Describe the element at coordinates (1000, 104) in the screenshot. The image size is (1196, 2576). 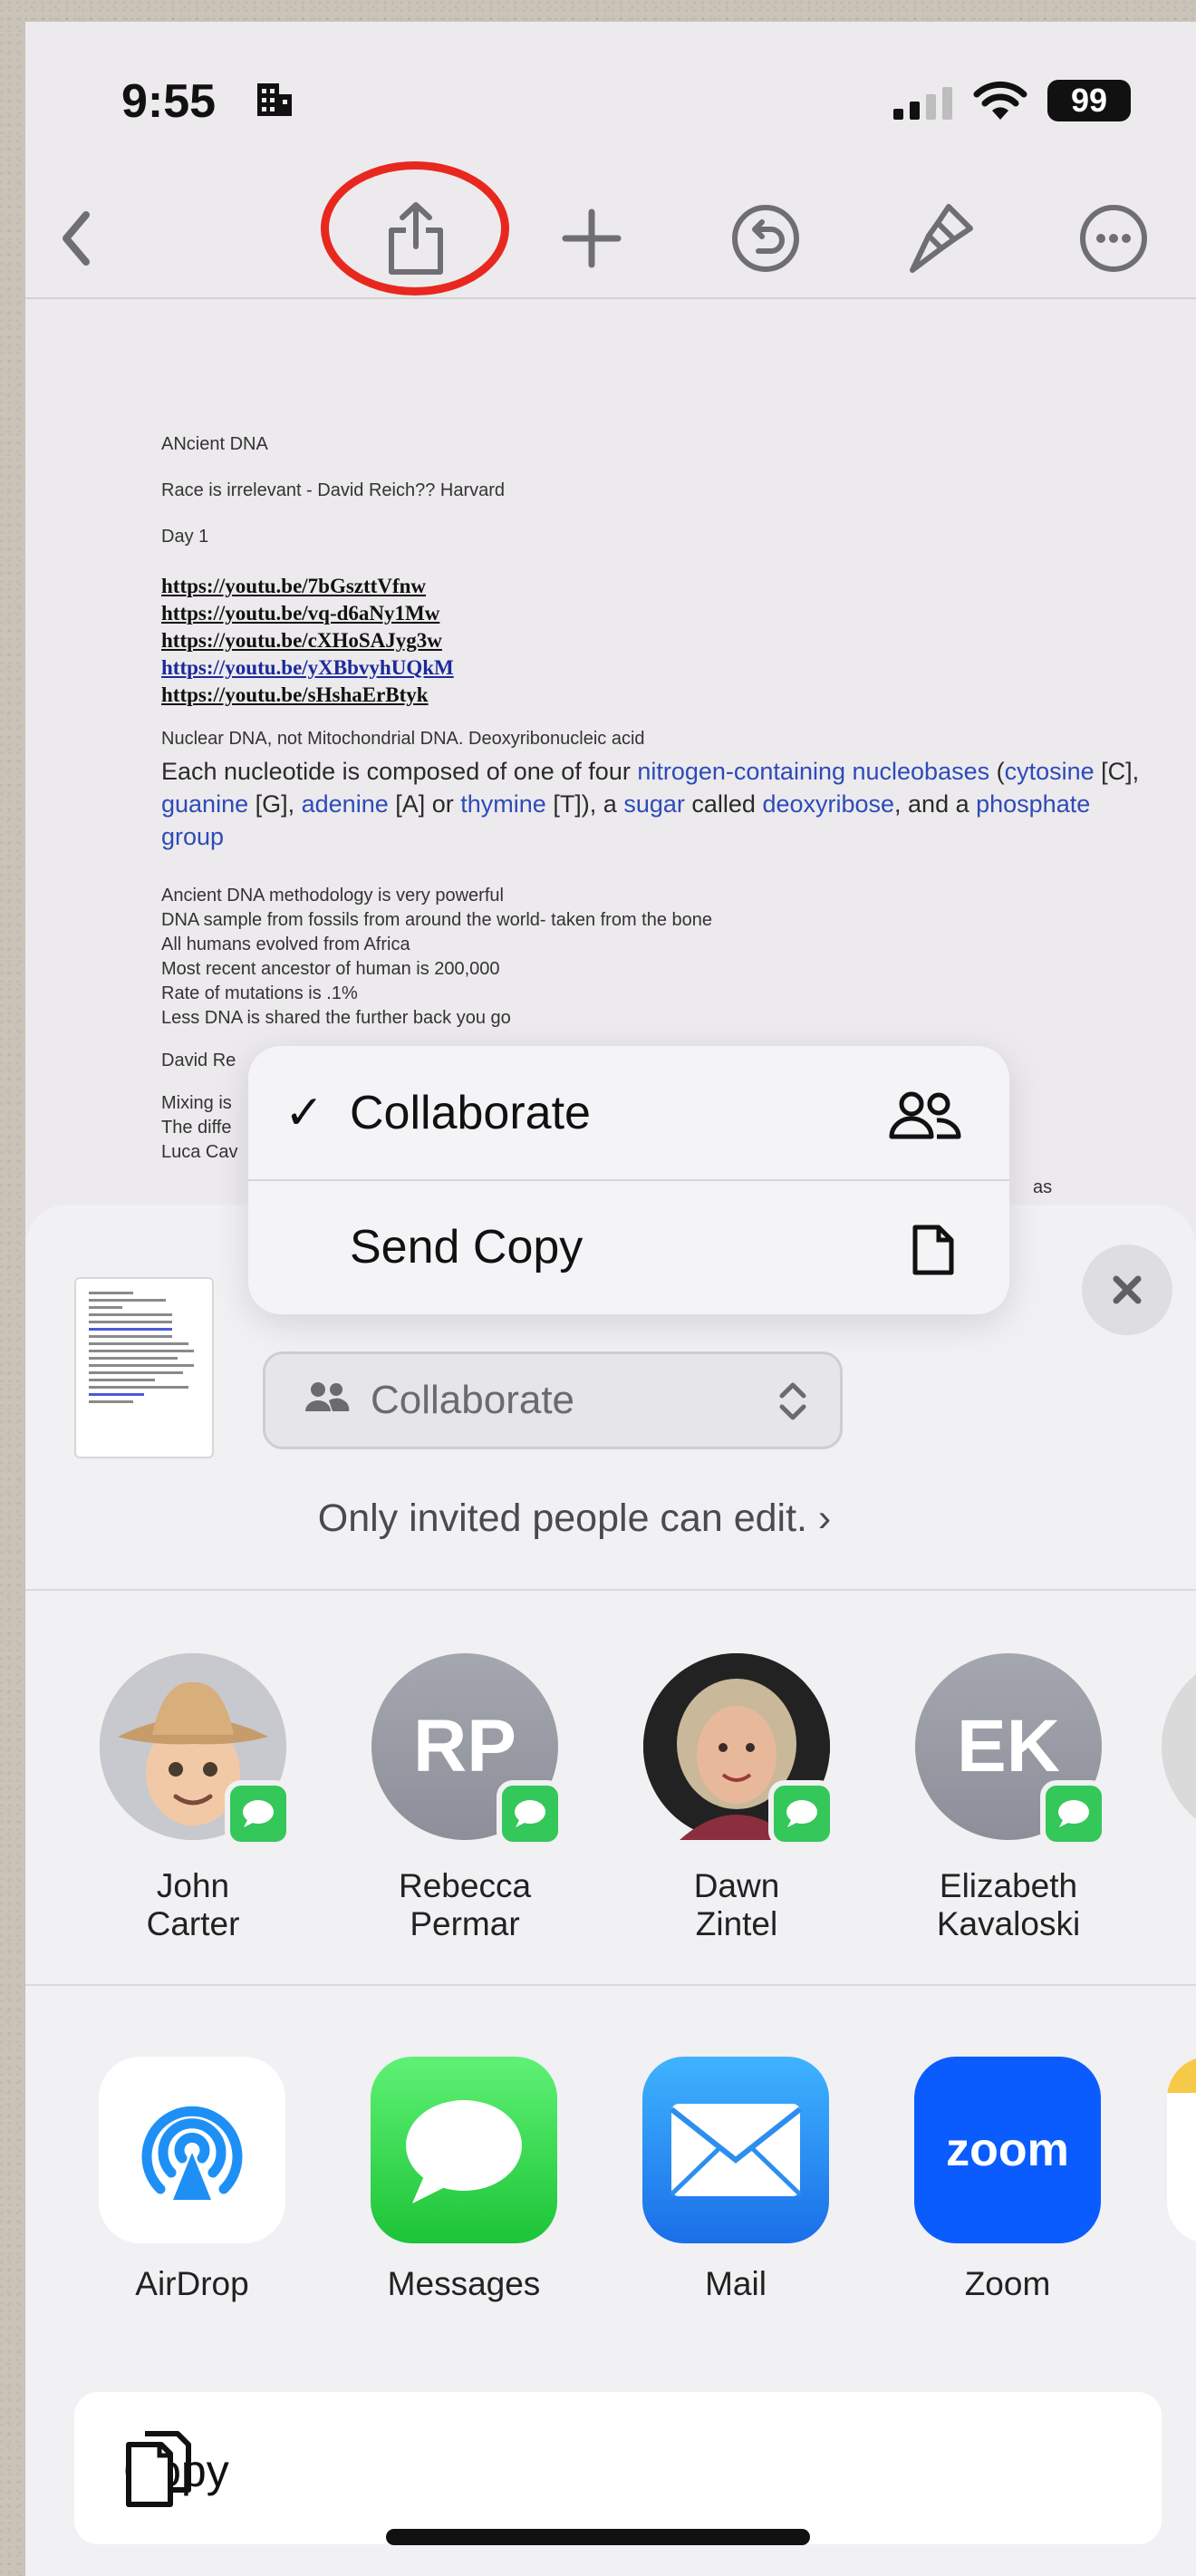
I see `wifi-icon` at that location.